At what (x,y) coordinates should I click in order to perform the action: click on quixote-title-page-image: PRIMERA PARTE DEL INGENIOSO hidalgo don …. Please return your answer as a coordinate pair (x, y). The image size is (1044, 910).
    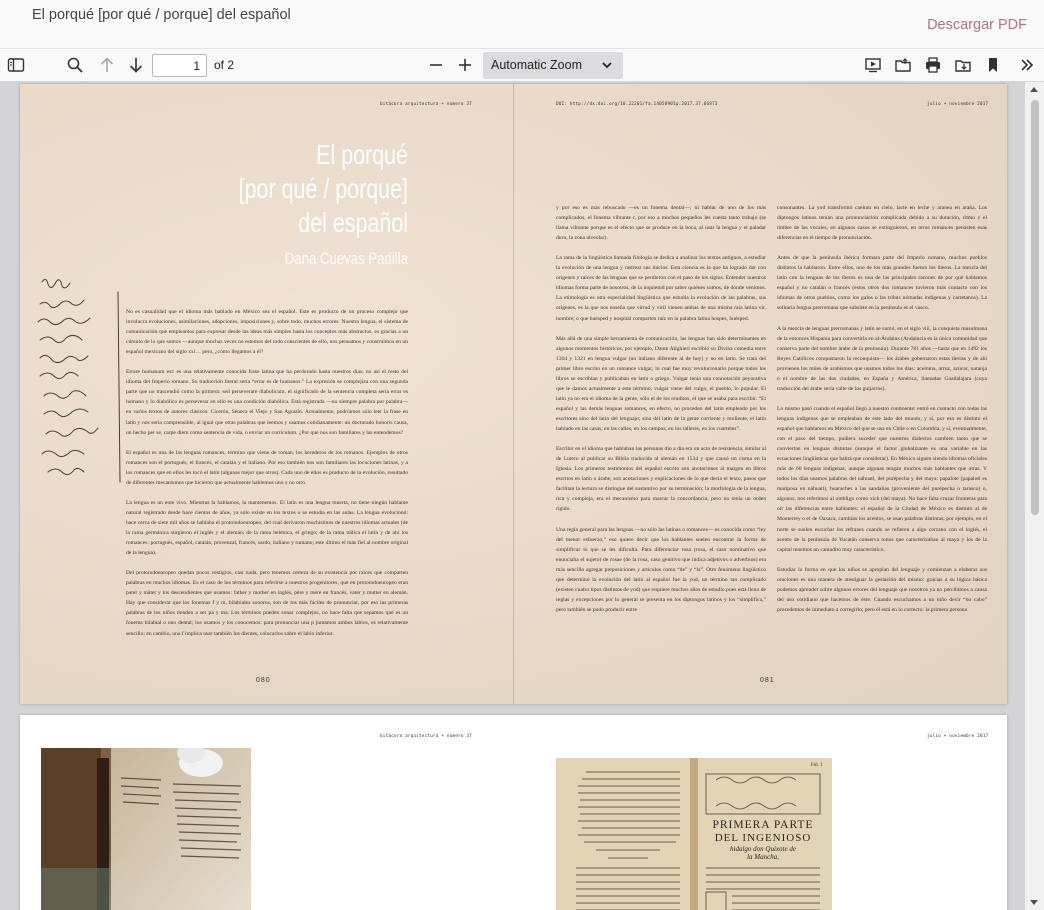
    Looking at the image, I should click on (694, 834).